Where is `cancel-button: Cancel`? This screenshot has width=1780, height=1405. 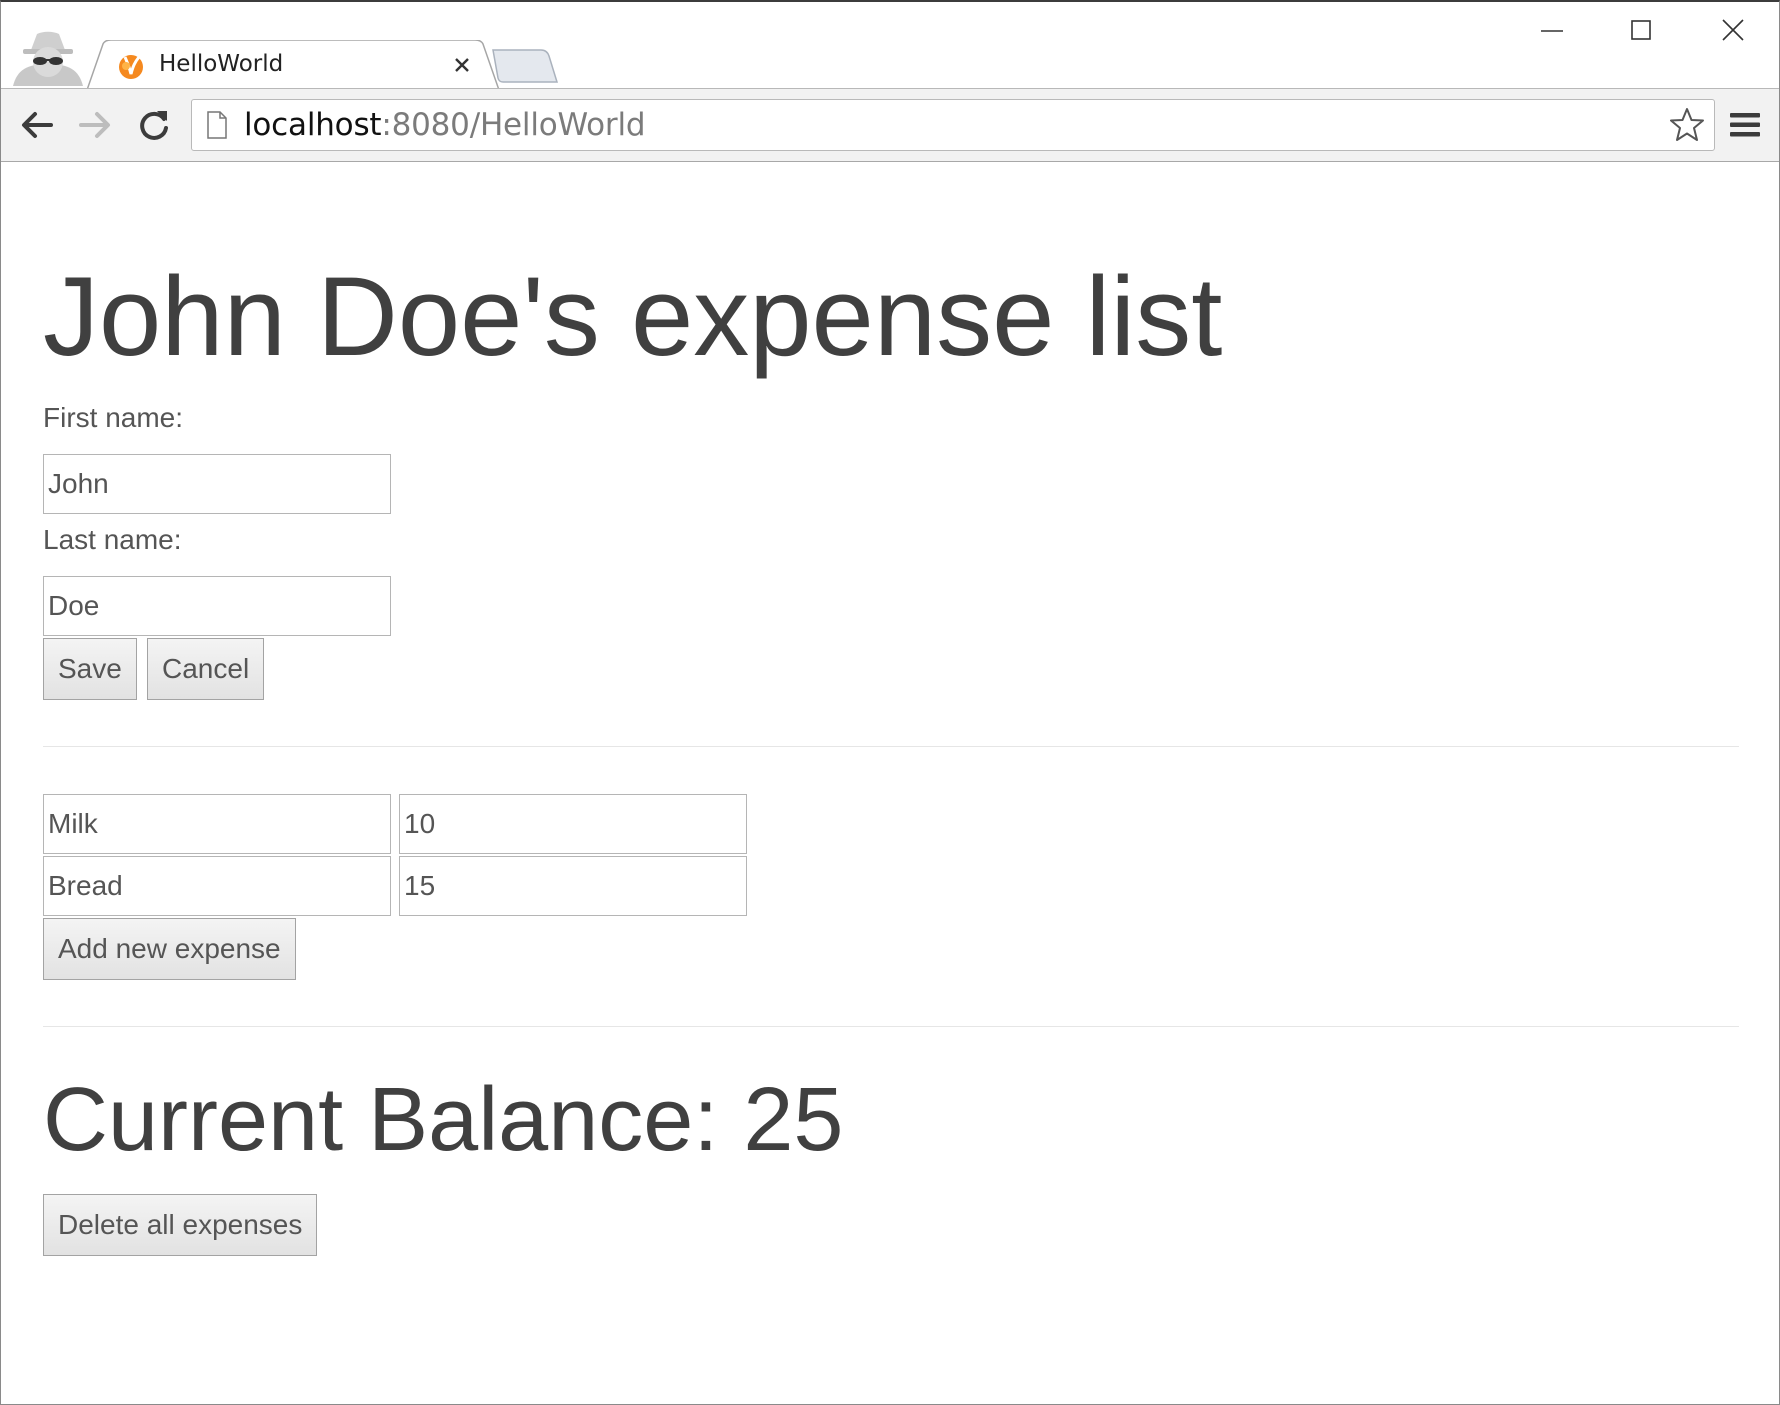
cancel-button: Cancel is located at coordinates (206, 669).